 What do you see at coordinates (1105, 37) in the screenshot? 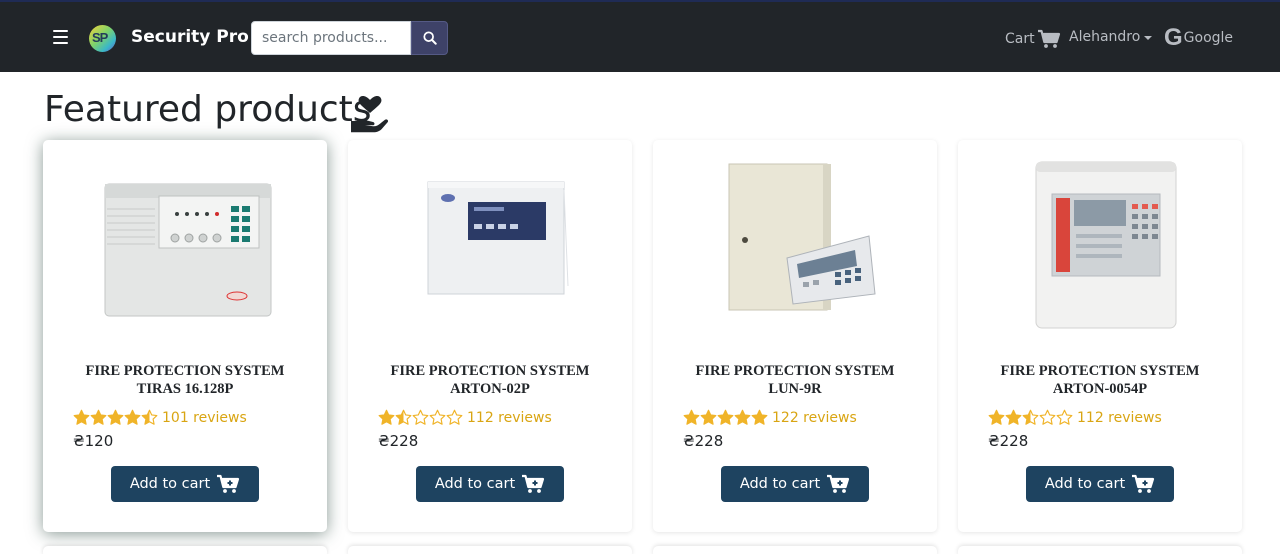
I see `user-name: Alehandro` at bounding box center [1105, 37].